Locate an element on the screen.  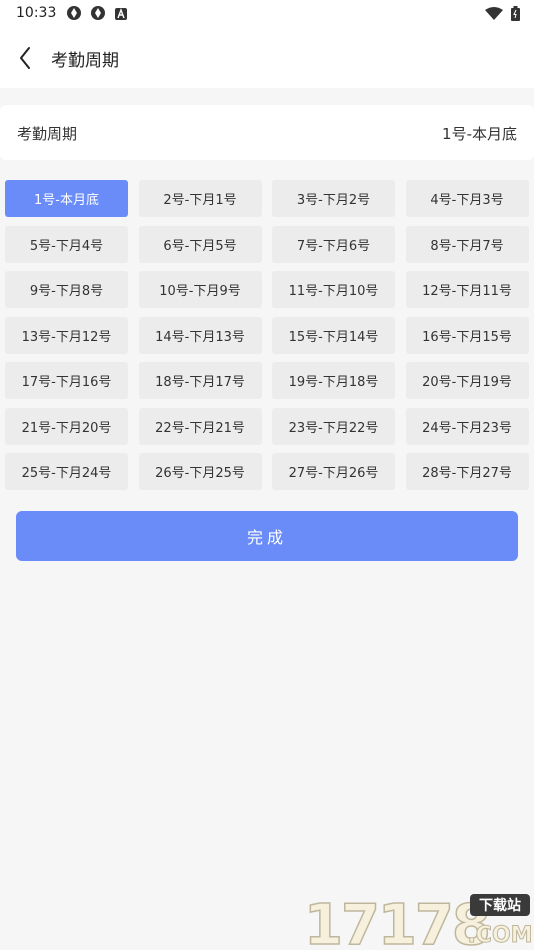
period-option: 11号-下月10号 is located at coordinates (333, 289).